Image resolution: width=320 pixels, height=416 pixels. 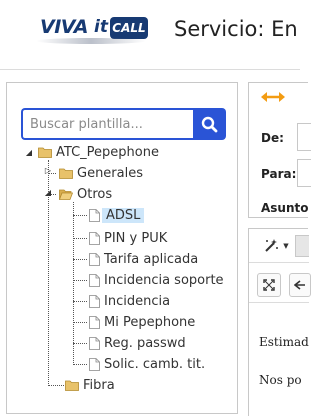 I want to click on undo-button, so click(x=300, y=285).